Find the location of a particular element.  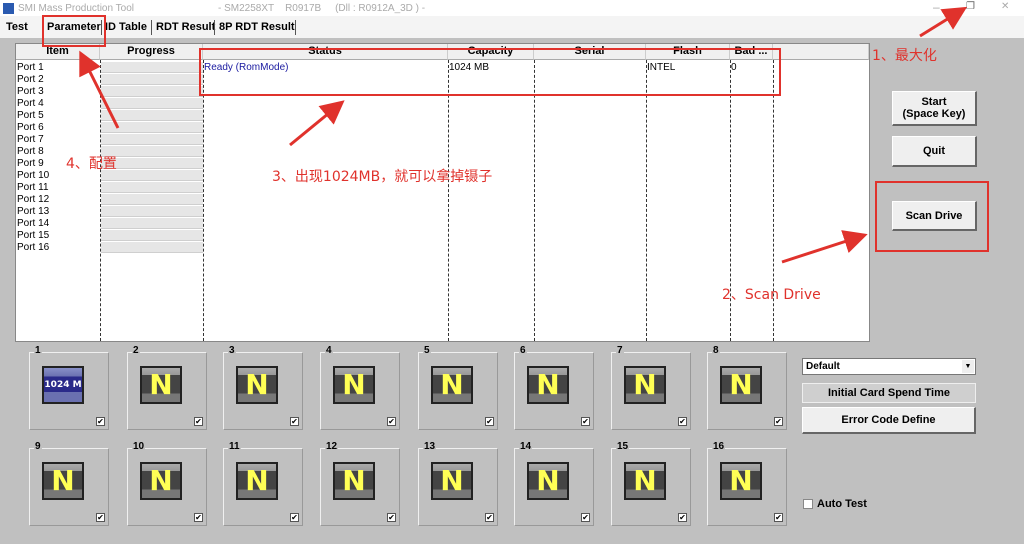

arrow-to-maximize is located at coordinates (943, 22).